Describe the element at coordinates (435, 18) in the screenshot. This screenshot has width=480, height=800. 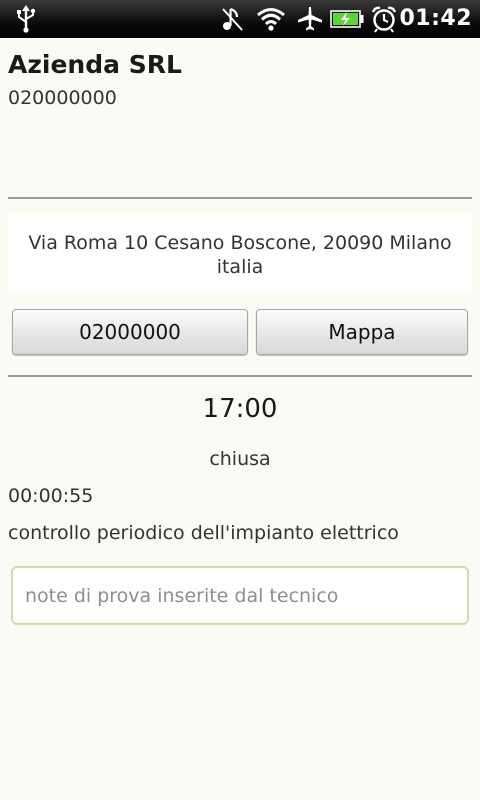
I see `status-clock: 01:42` at that location.